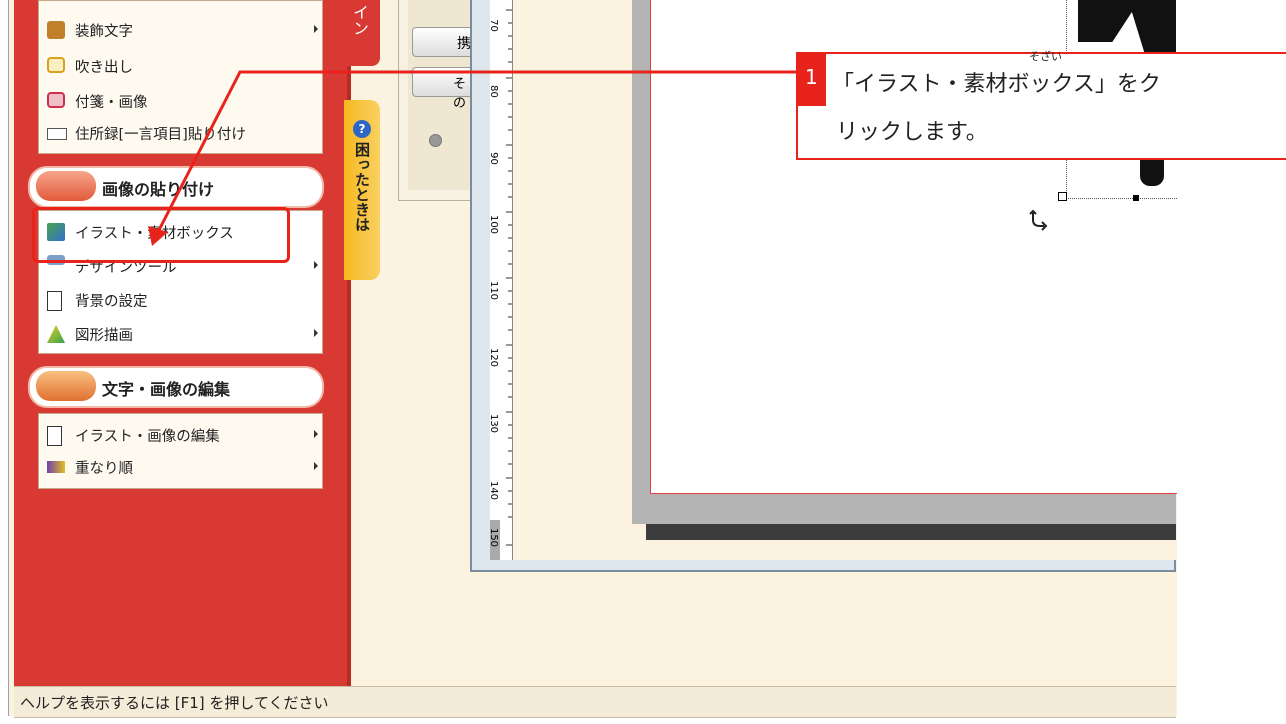  I want to click on step-number-badge: 1, so click(811, 79).